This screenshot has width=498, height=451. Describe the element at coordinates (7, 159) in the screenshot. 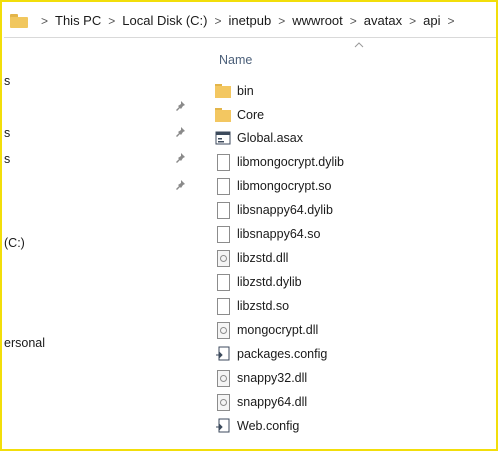

I see `nav-item-quick-access-3: s` at that location.